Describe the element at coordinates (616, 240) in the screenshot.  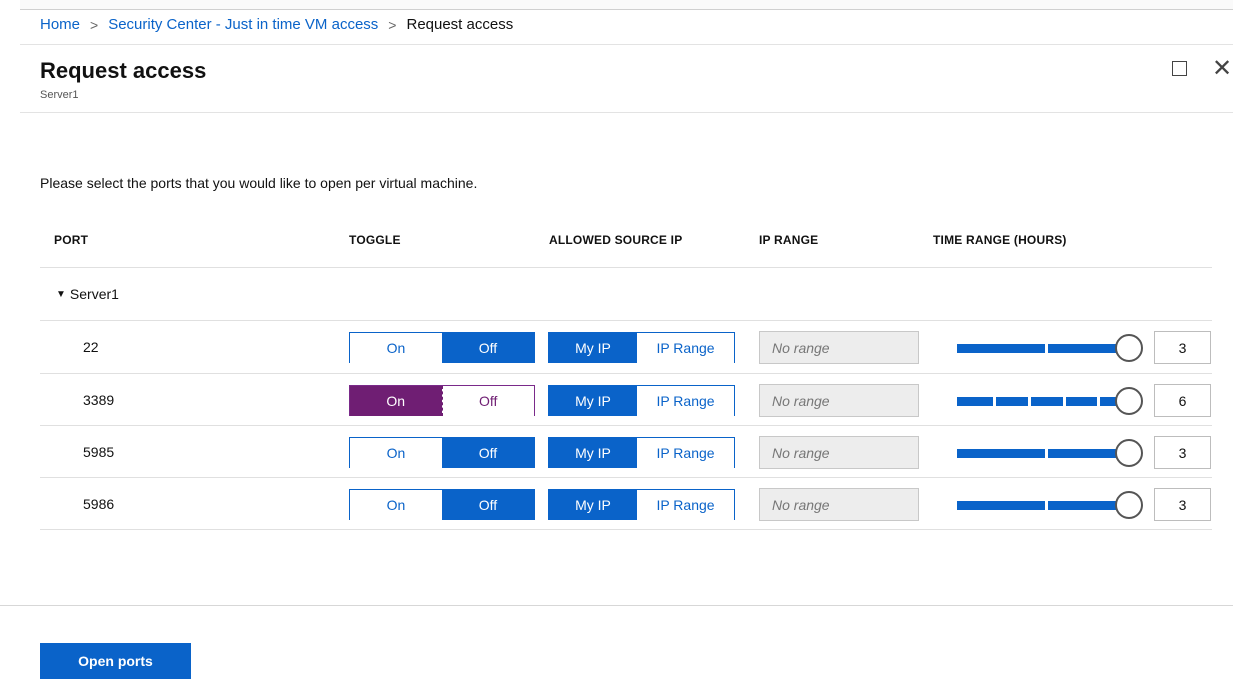
I see `column-header-allowed-source-ip: ALLOWED SOURCE IP` at that location.